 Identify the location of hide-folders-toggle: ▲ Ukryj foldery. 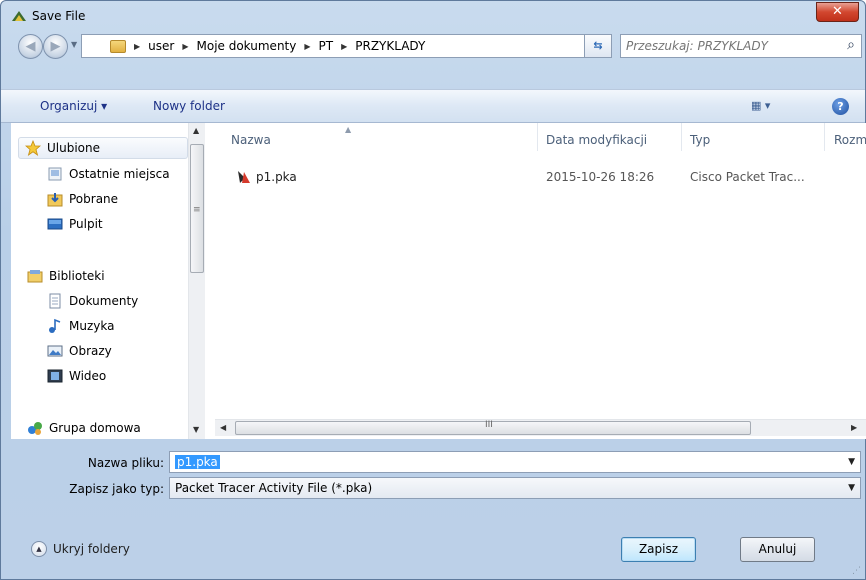
(80, 549).